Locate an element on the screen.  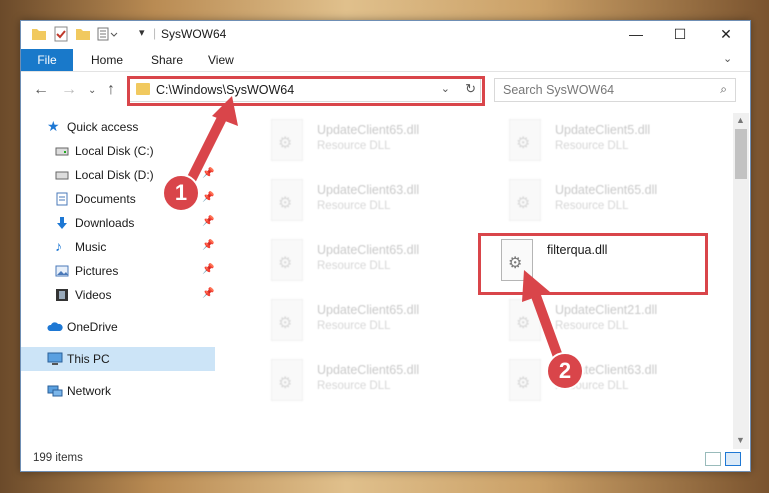
step-1-badge: 1 is located at coordinates (181, 193).